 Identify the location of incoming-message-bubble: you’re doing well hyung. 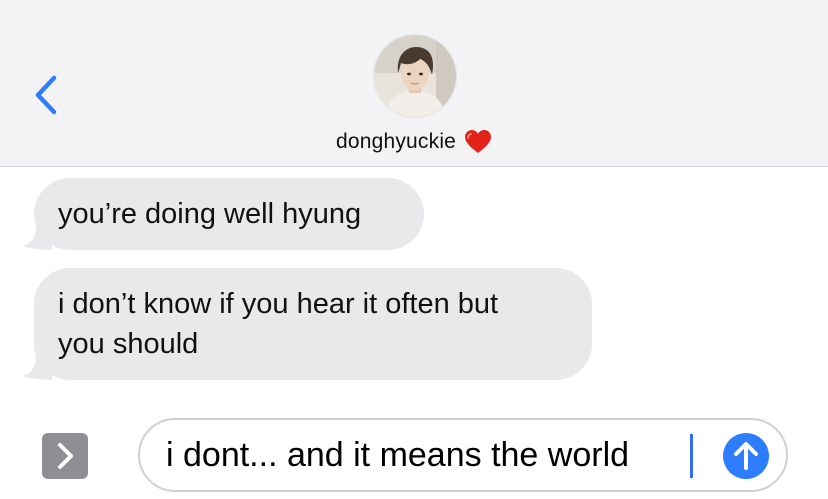
(223, 214).